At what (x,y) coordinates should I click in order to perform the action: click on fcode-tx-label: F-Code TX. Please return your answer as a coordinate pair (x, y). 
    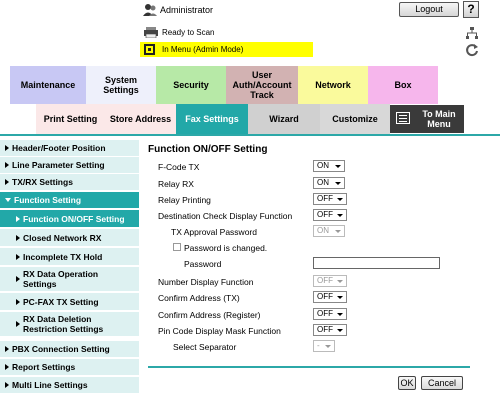
    Looking at the image, I should click on (179, 167).